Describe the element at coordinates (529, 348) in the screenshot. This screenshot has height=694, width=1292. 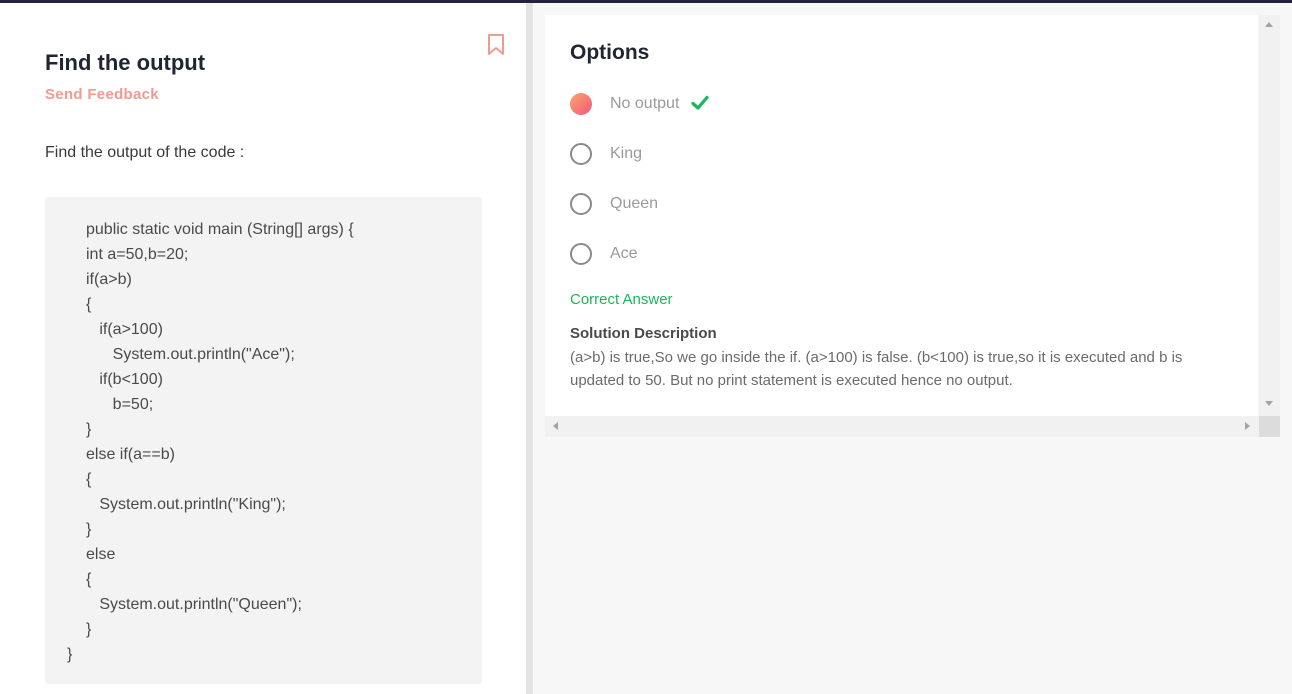
I see `panel-divider` at that location.